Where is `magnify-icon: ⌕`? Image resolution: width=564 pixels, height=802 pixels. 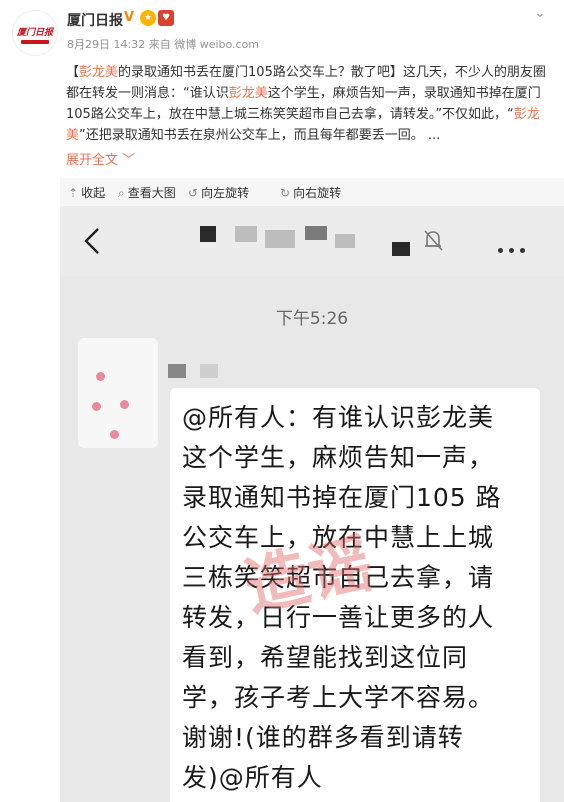
magnify-icon: ⌕ is located at coordinates (121, 193).